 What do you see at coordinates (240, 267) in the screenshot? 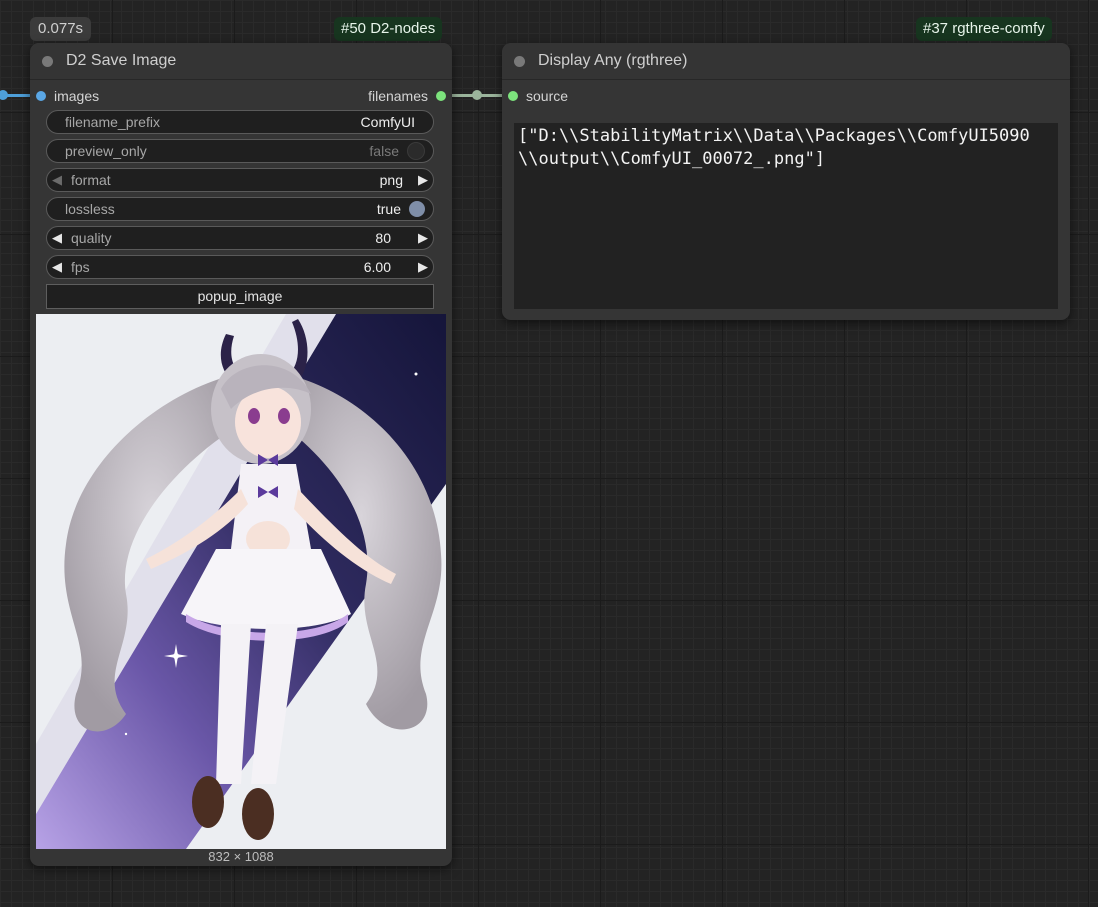
I see `fps-number-widget: ◀ fps 6.00 ▶` at bounding box center [240, 267].